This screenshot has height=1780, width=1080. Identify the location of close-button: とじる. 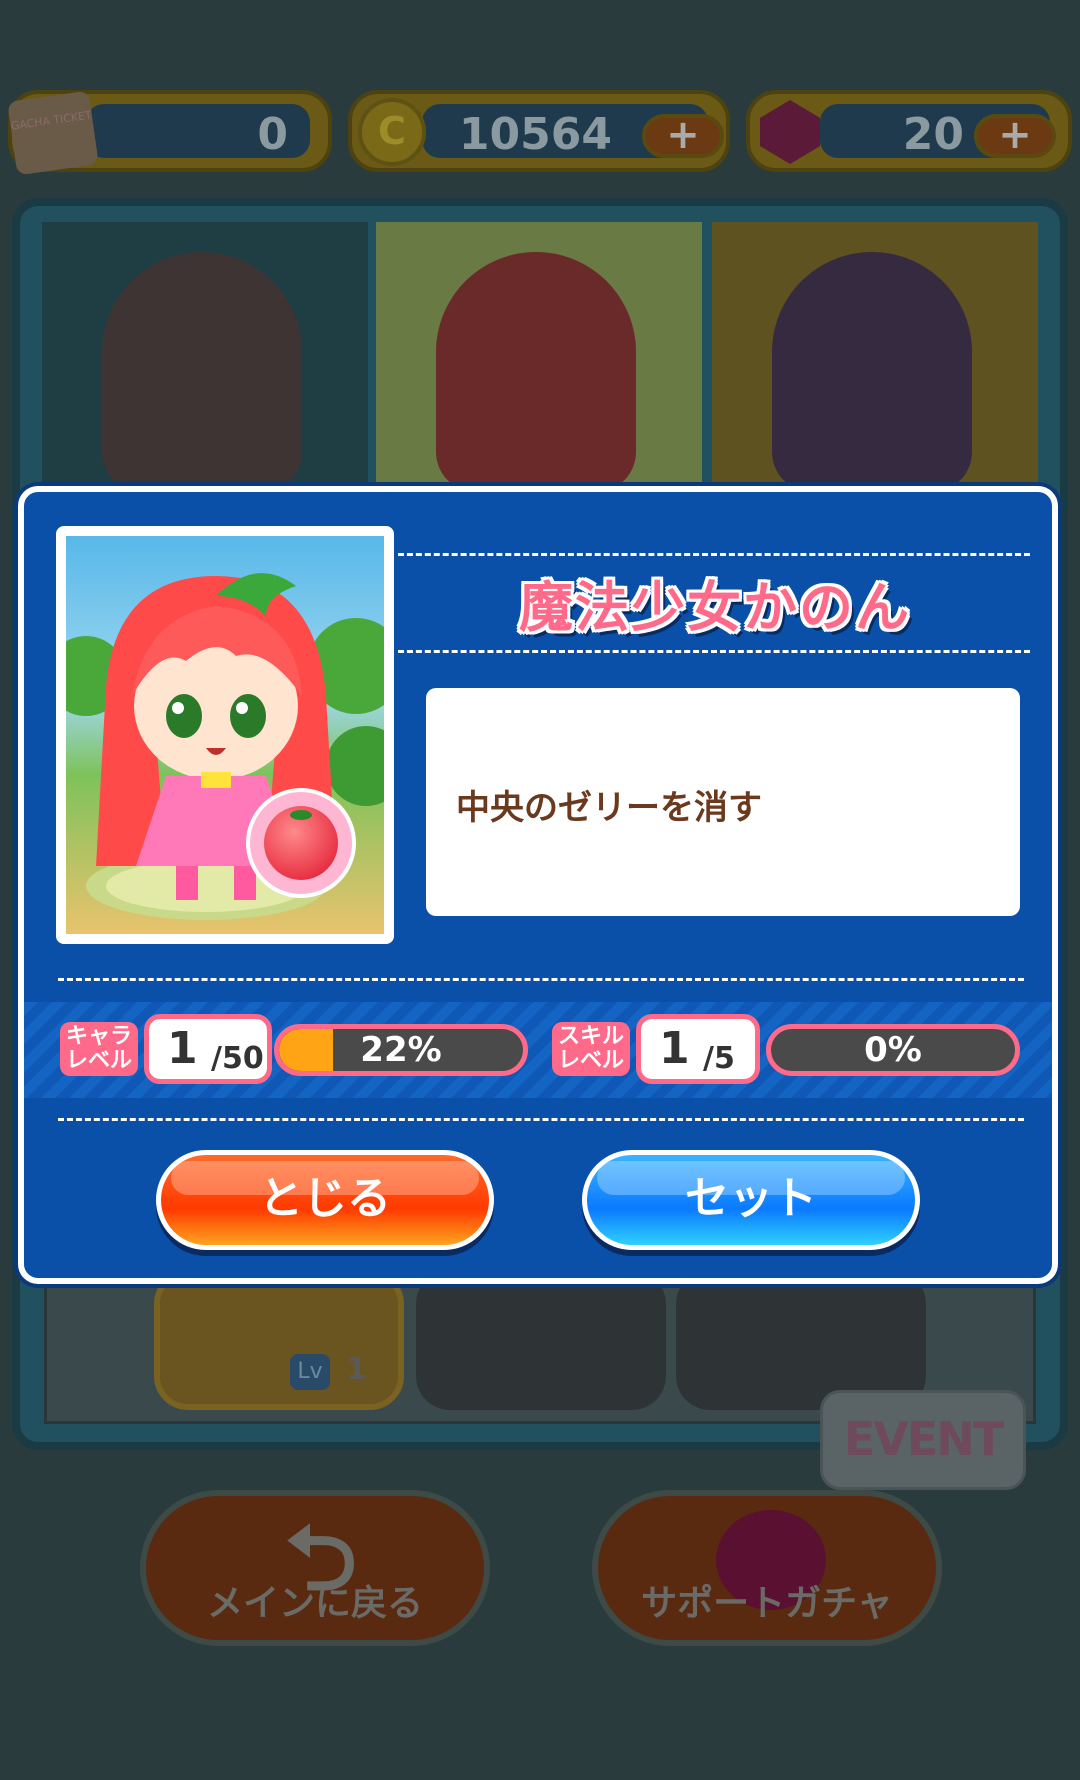
(325, 1200).